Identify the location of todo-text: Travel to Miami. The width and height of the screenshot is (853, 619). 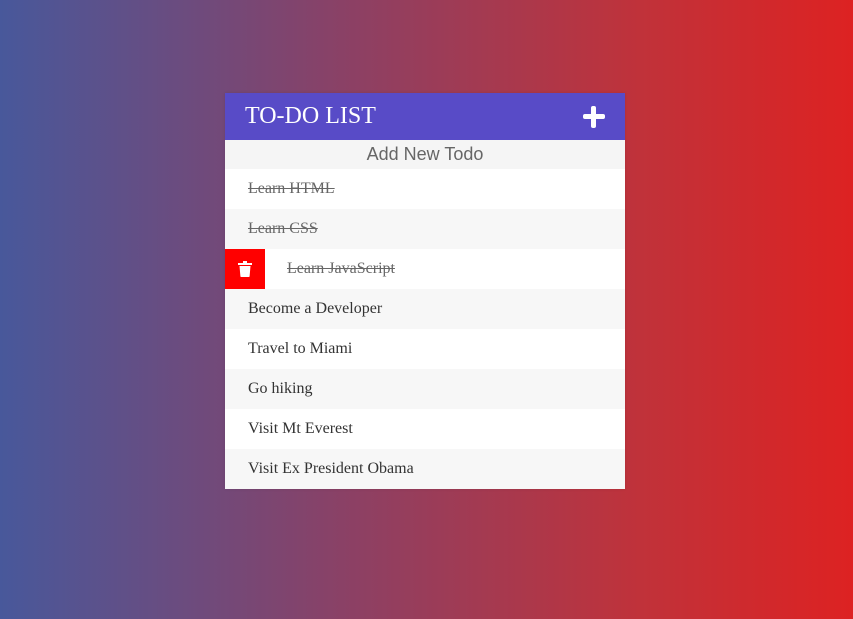
(300, 348).